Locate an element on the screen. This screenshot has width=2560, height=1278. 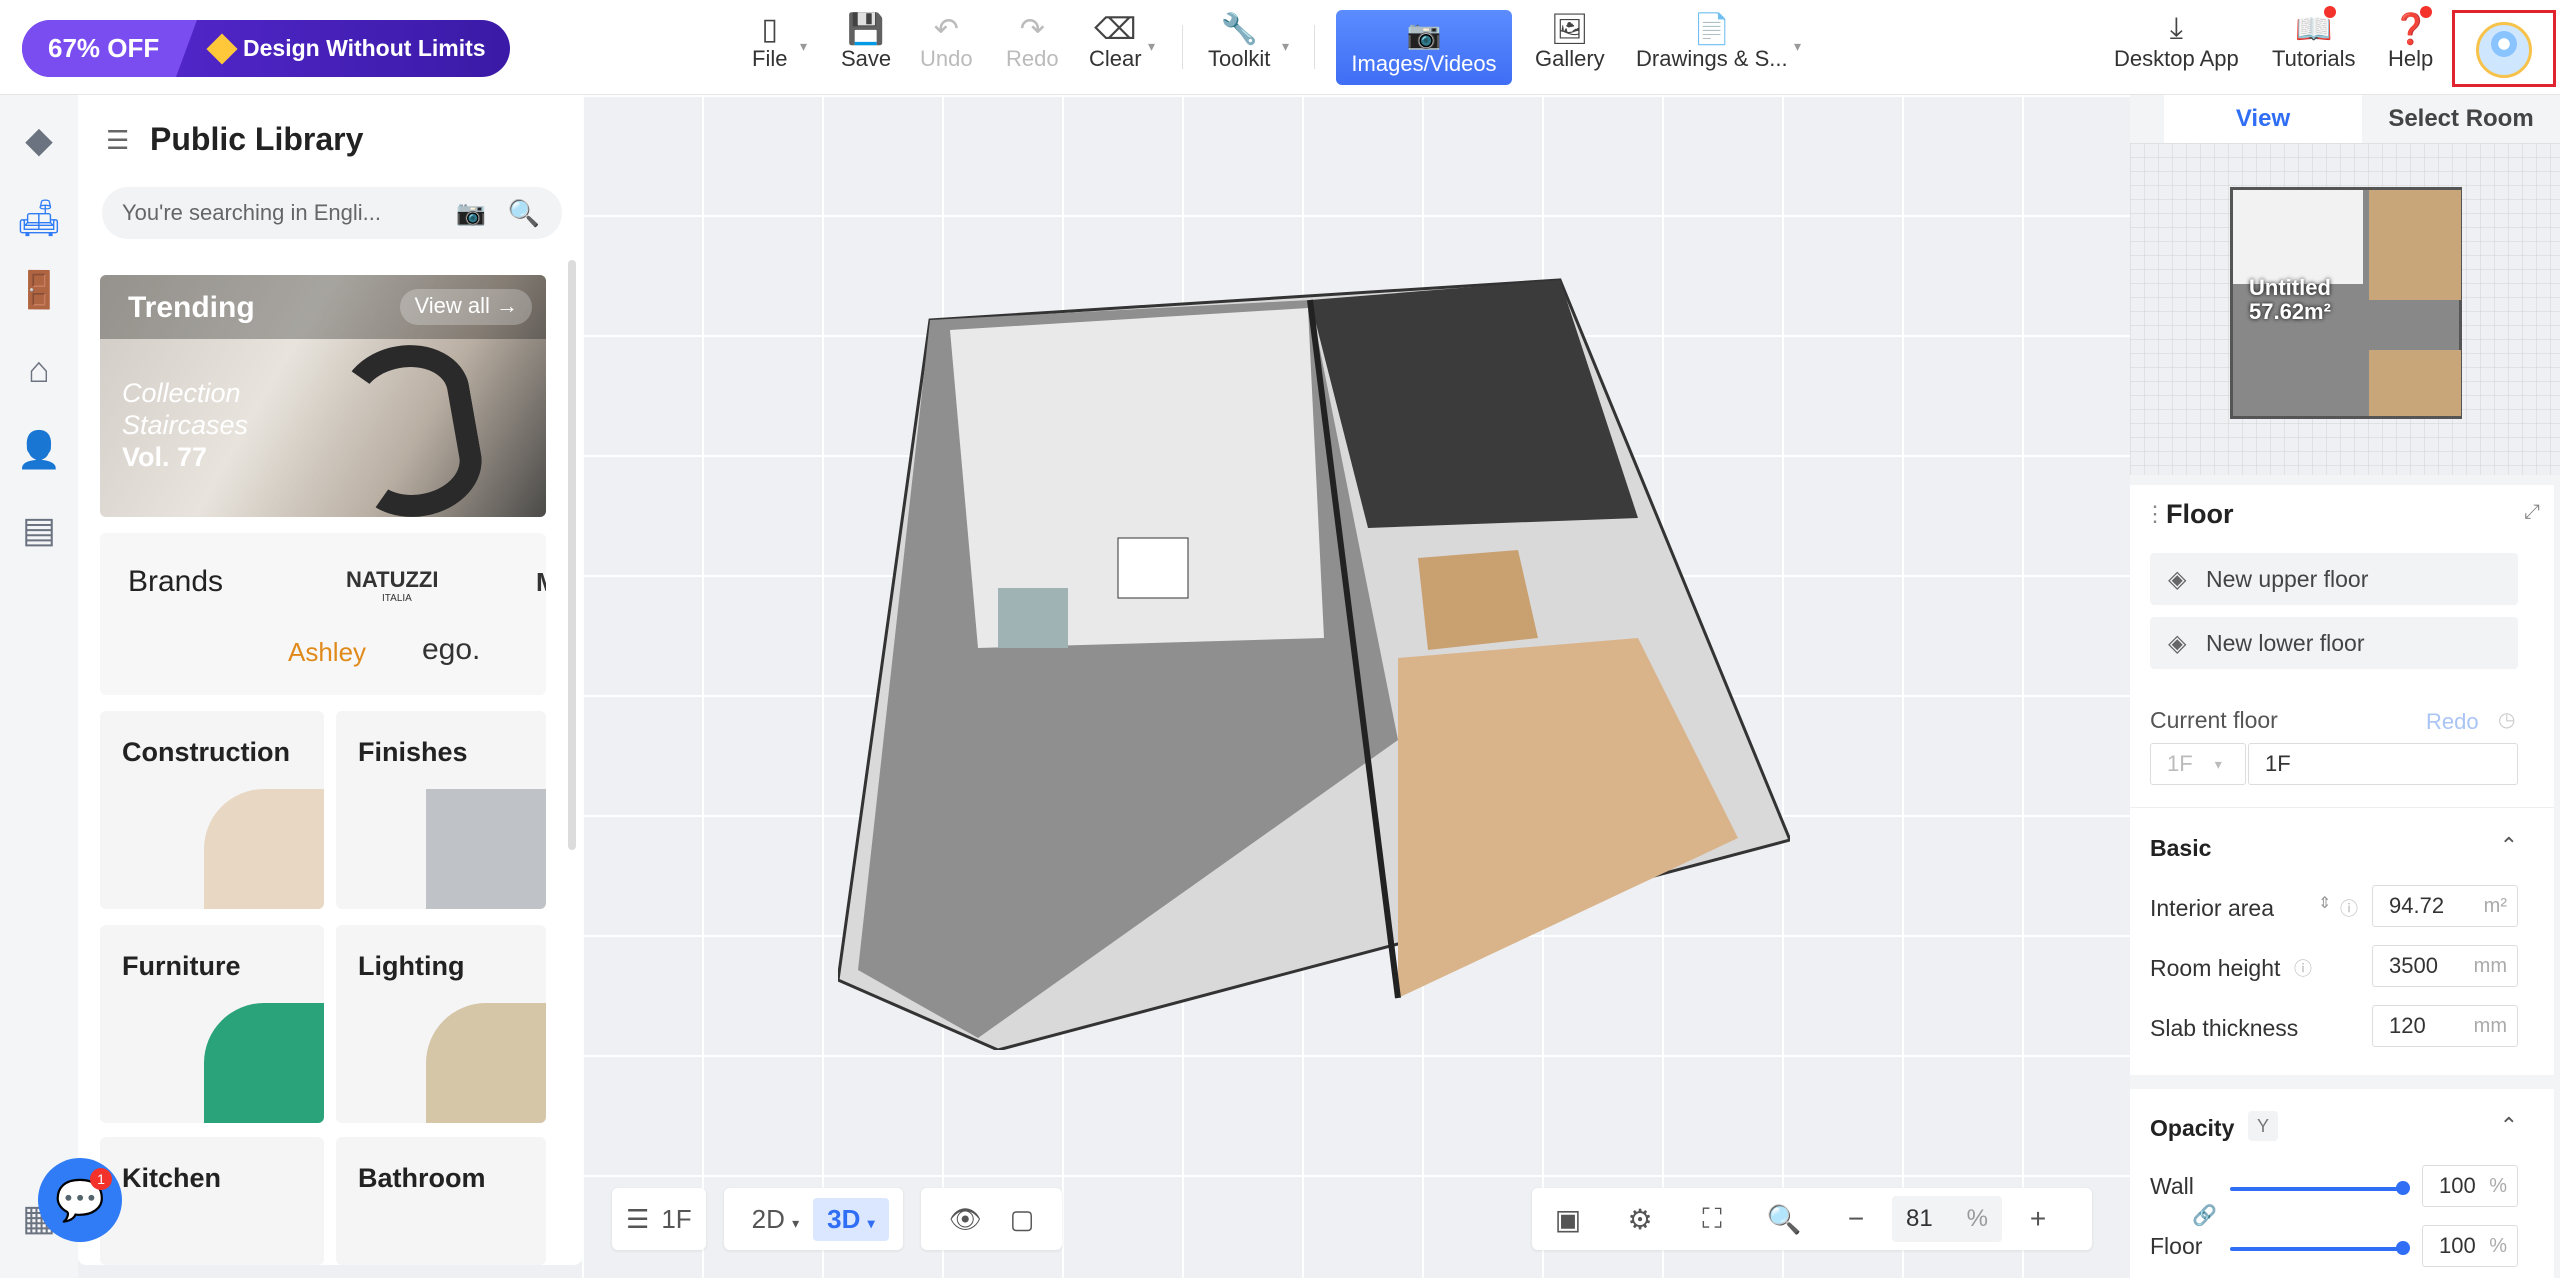
basic-section-title: Basic is located at coordinates (2181, 848).